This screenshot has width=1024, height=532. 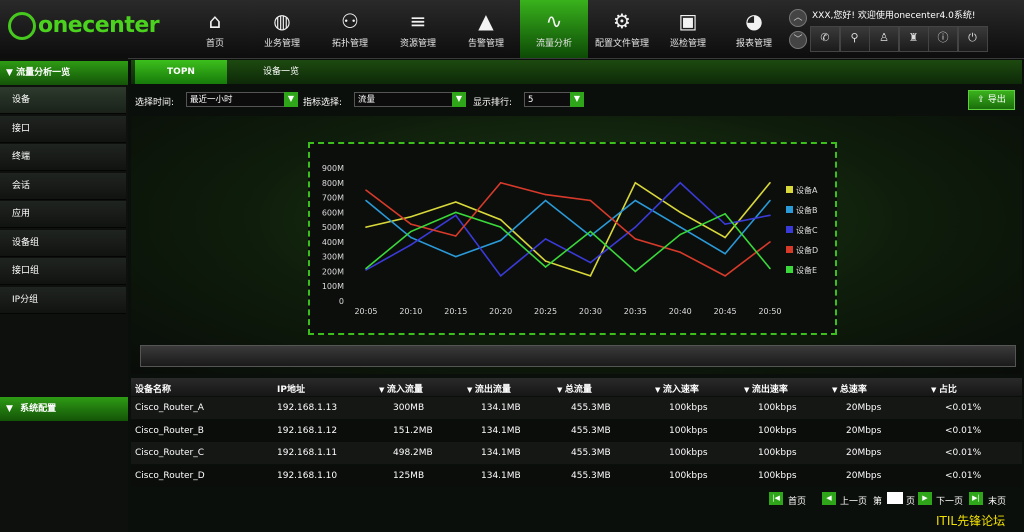 I want to click on column-header: ▼ 总流量, so click(x=574, y=388).